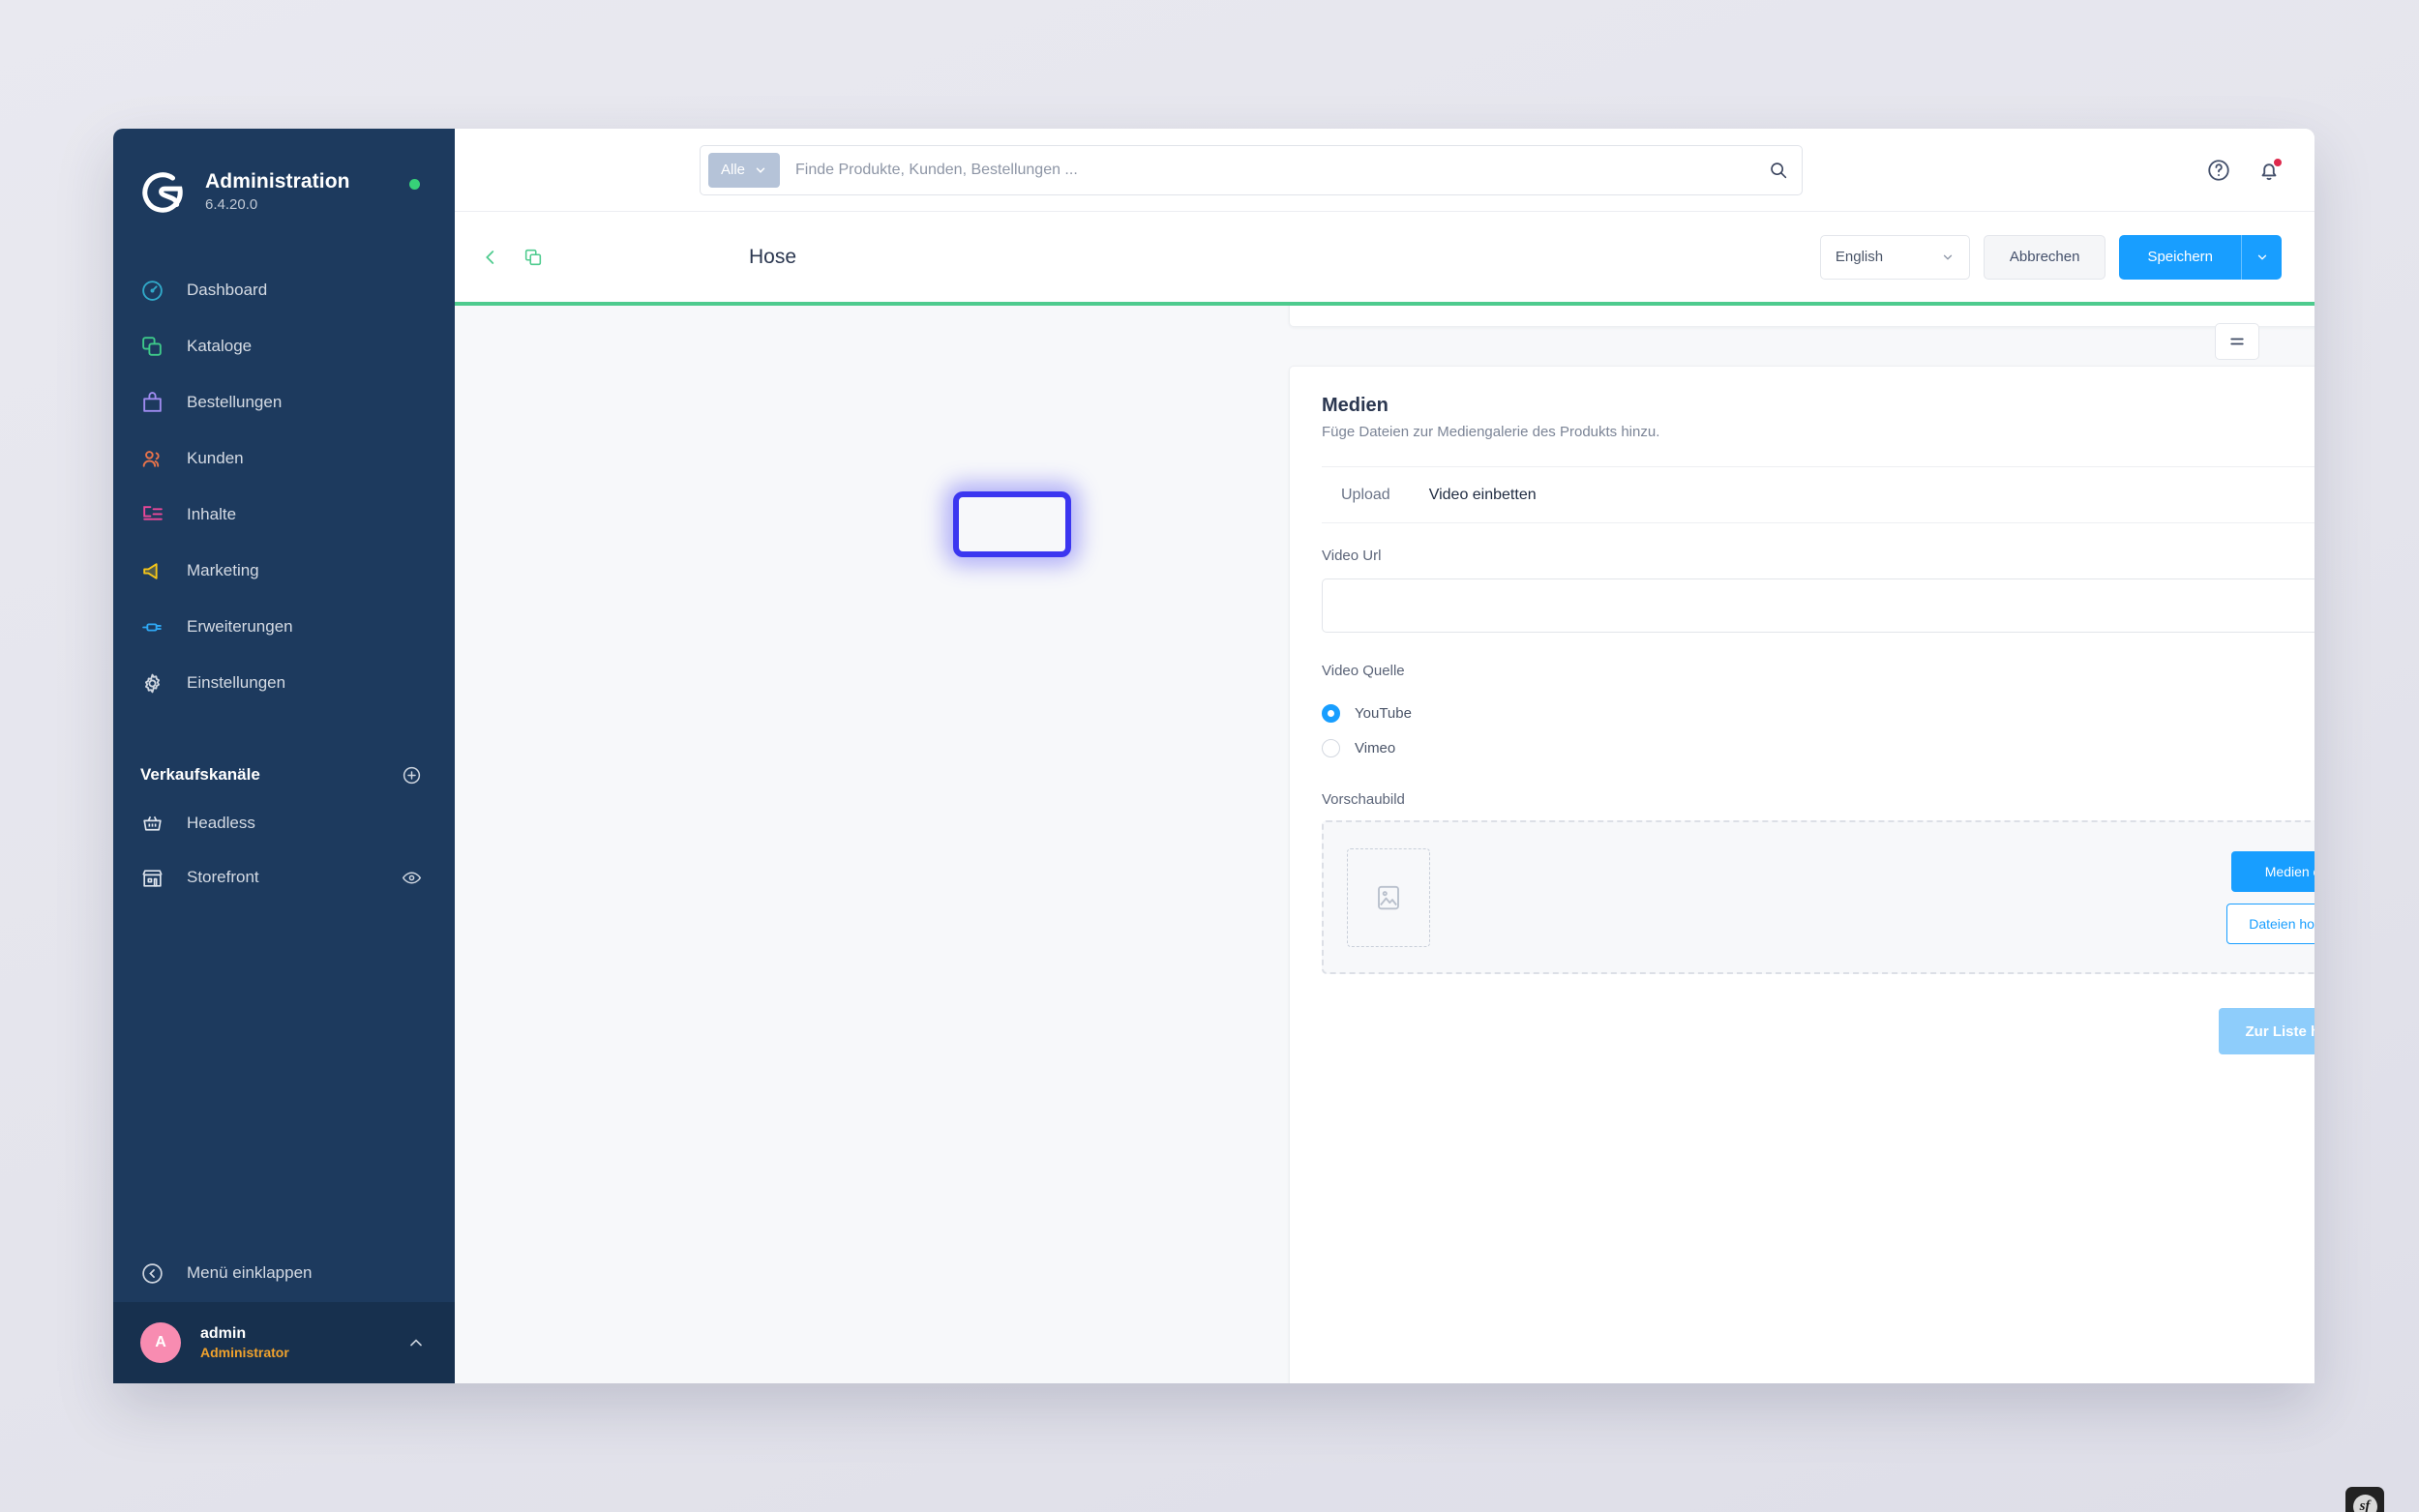  I want to click on sidebar-item-bestellungen: Bestellungen, so click(284, 402).